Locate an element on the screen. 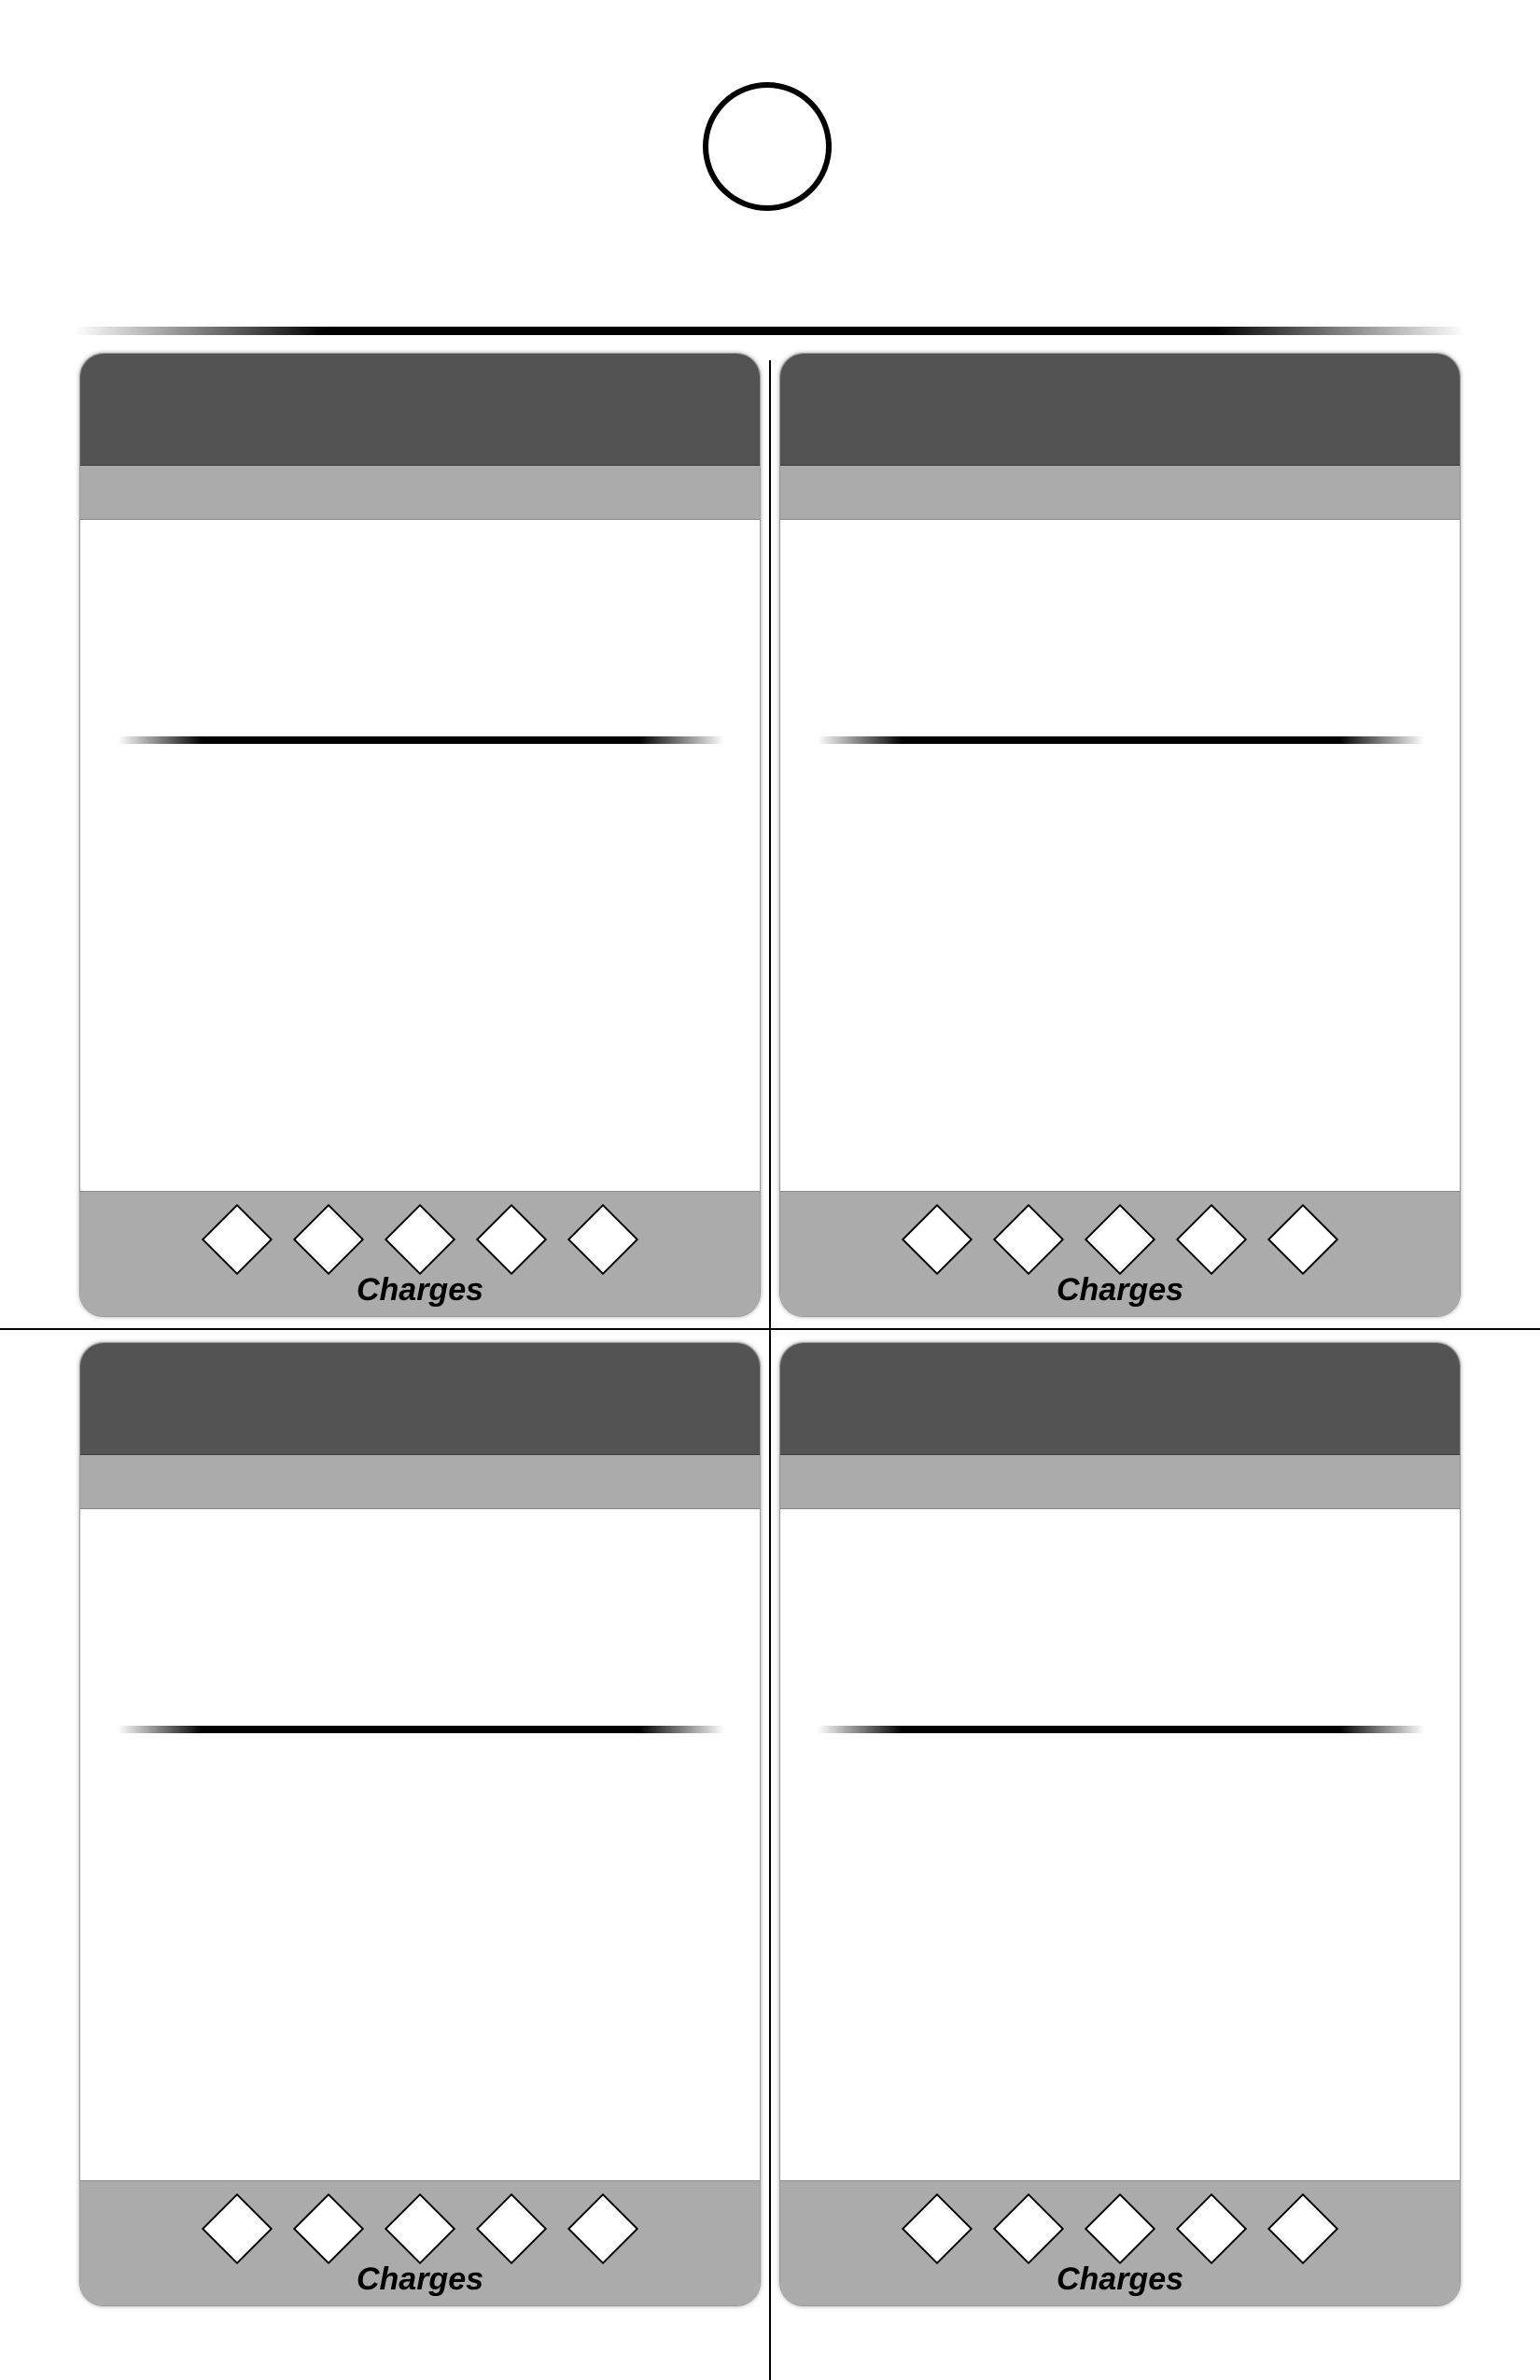 The image size is (1540, 2380). header-divider is located at coordinates (770, 331).